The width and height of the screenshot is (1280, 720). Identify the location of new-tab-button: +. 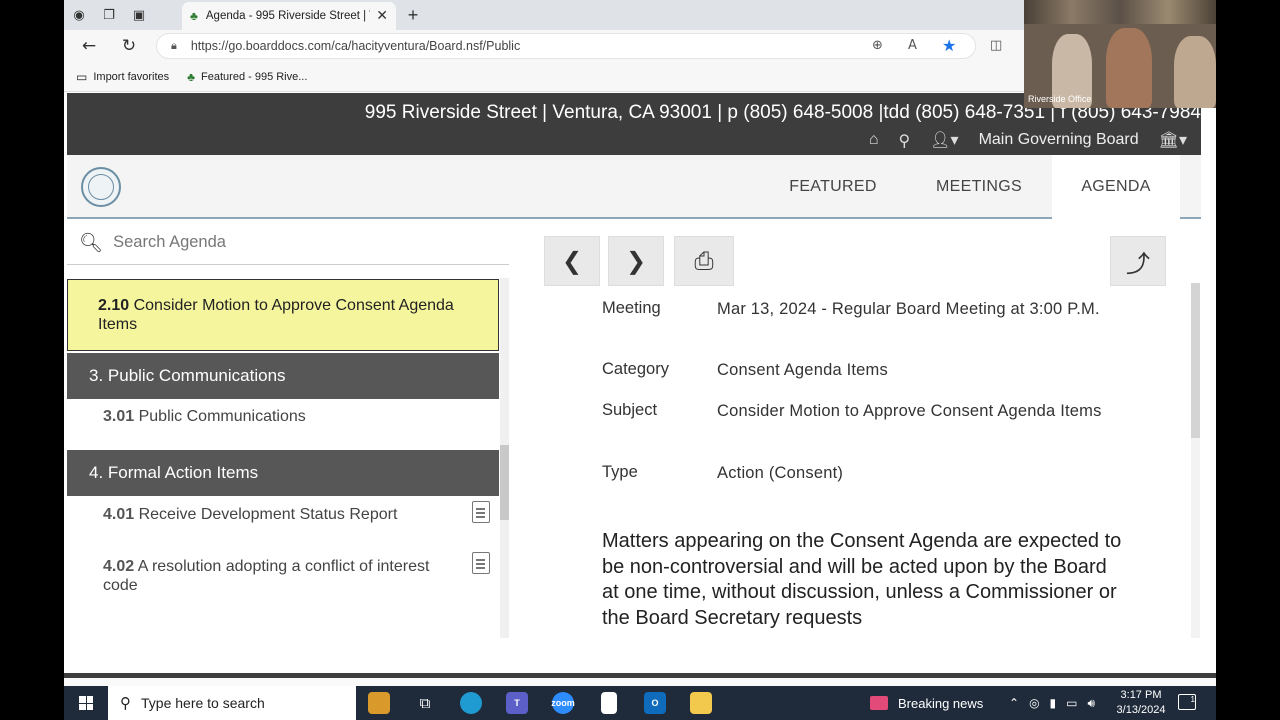
(413, 15).